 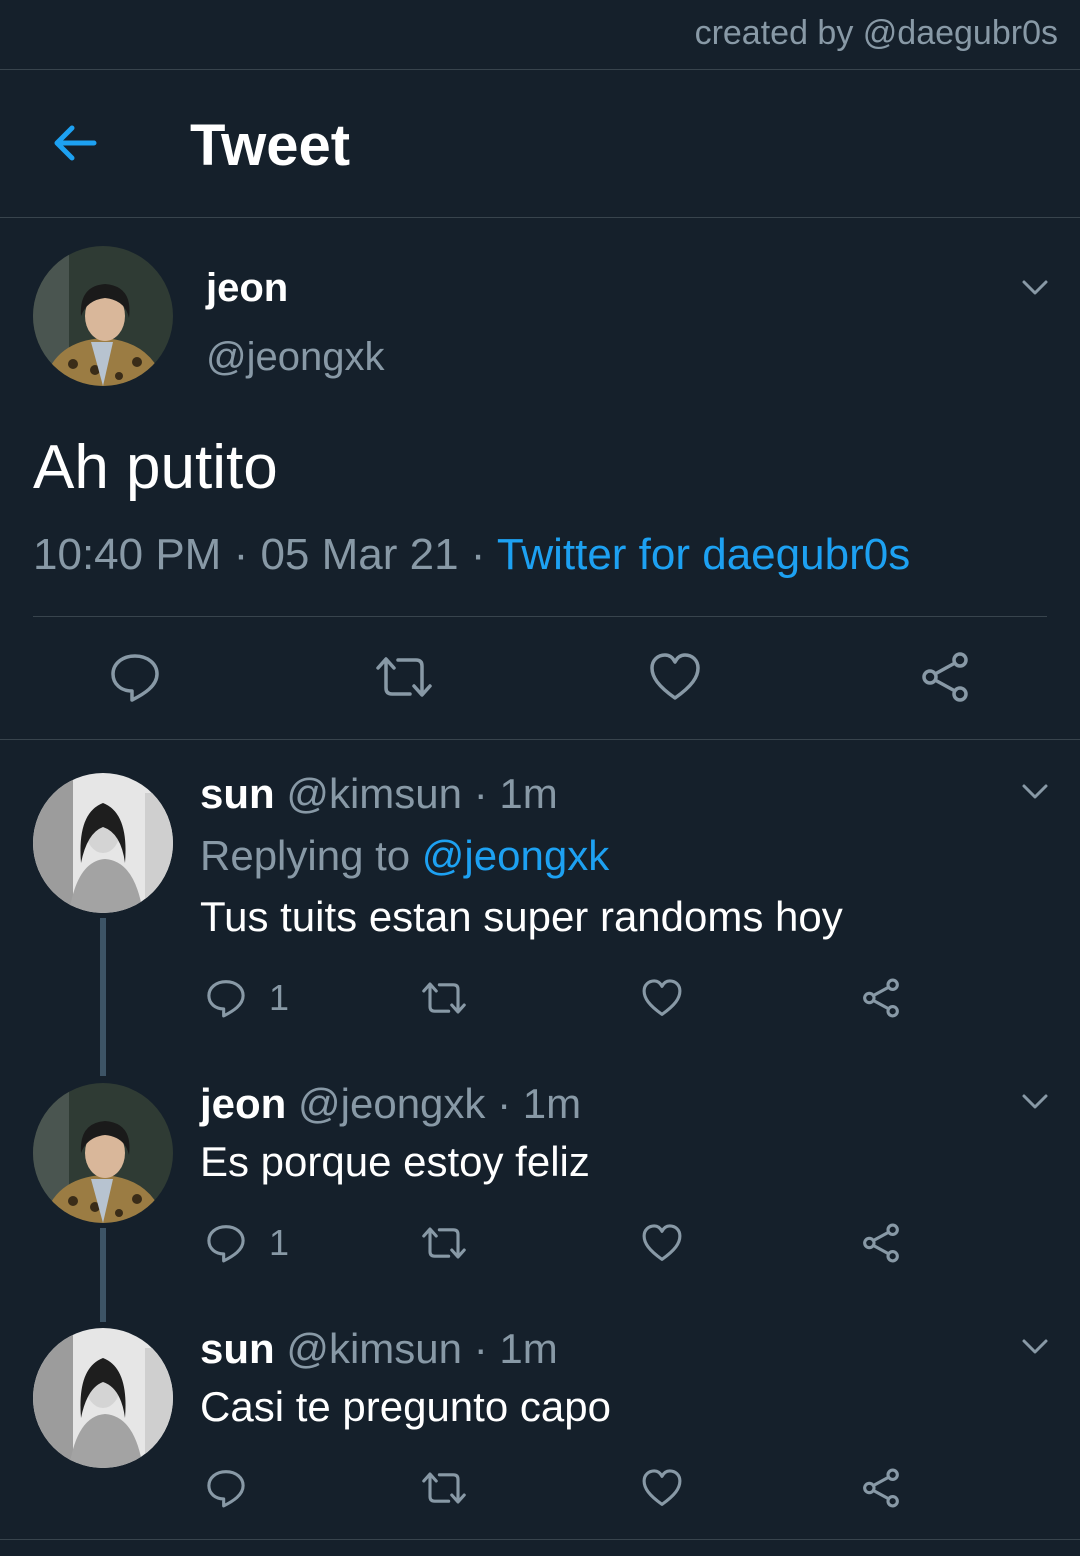 I want to click on reply-author-handle: @jeongxk, so click(x=391, y=1103).